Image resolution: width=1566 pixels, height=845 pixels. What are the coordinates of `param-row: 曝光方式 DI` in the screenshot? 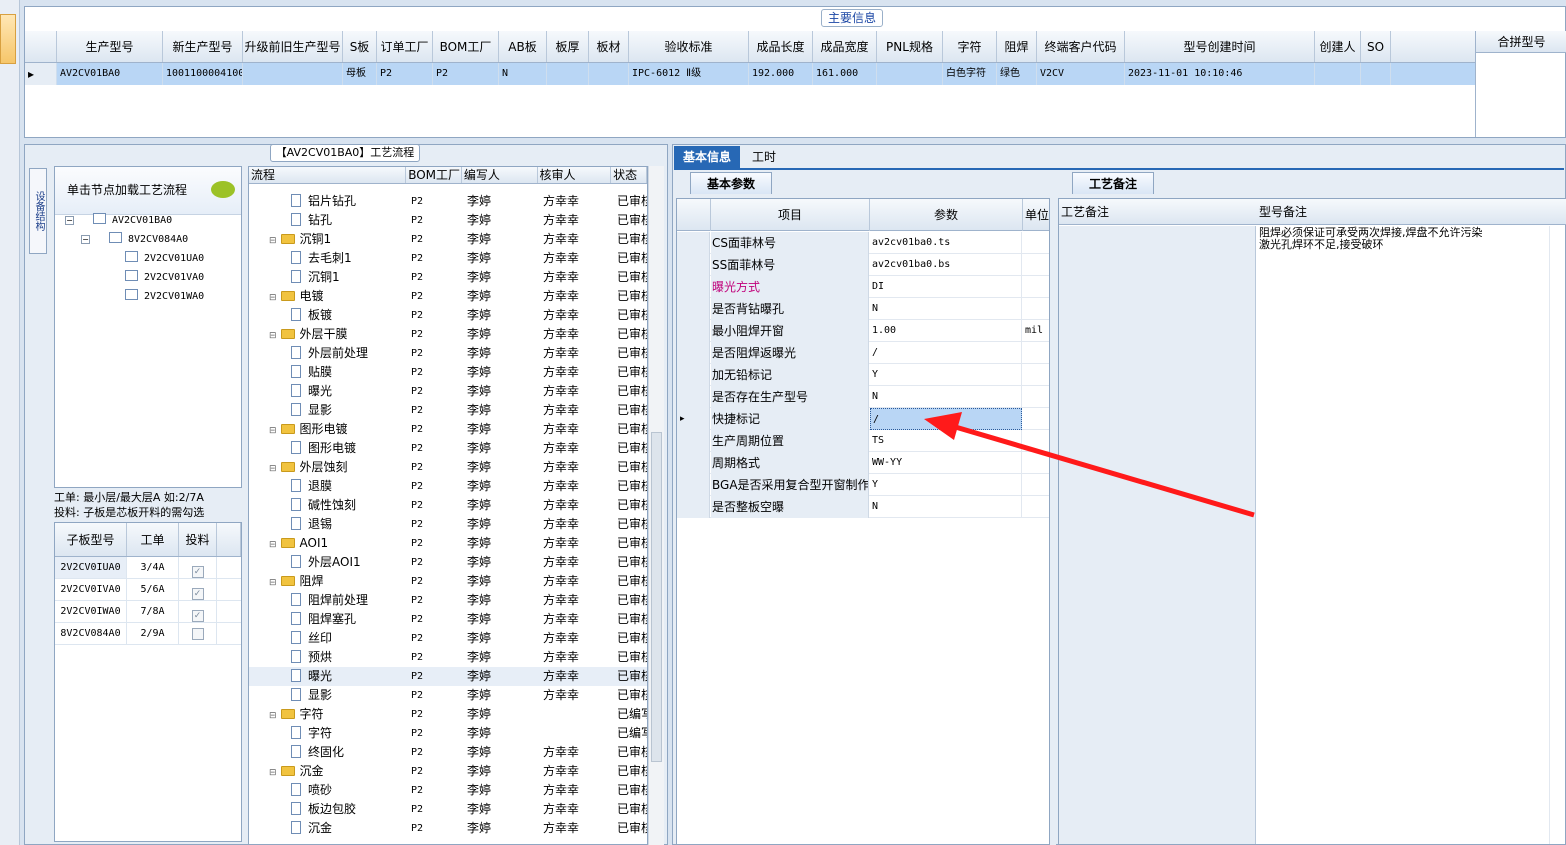 It's located at (863, 287).